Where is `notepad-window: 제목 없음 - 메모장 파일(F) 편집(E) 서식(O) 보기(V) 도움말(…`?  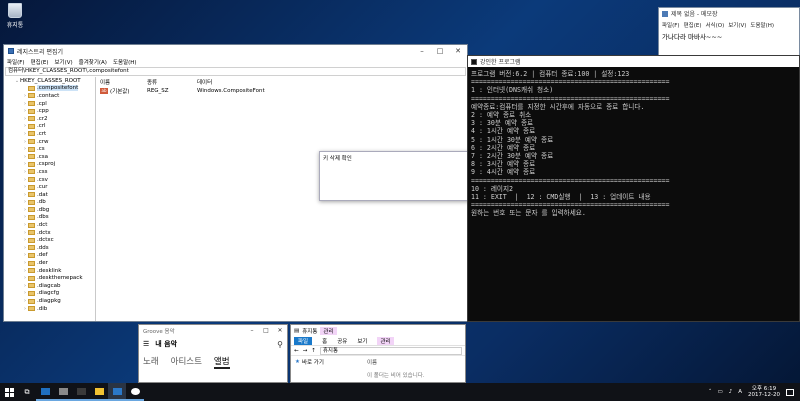 notepad-window: 제목 없음 - 메모장 파일(F) 편집(E) 서식(O) 보기(V) 도움말(… is located at coordinates (729, 33).